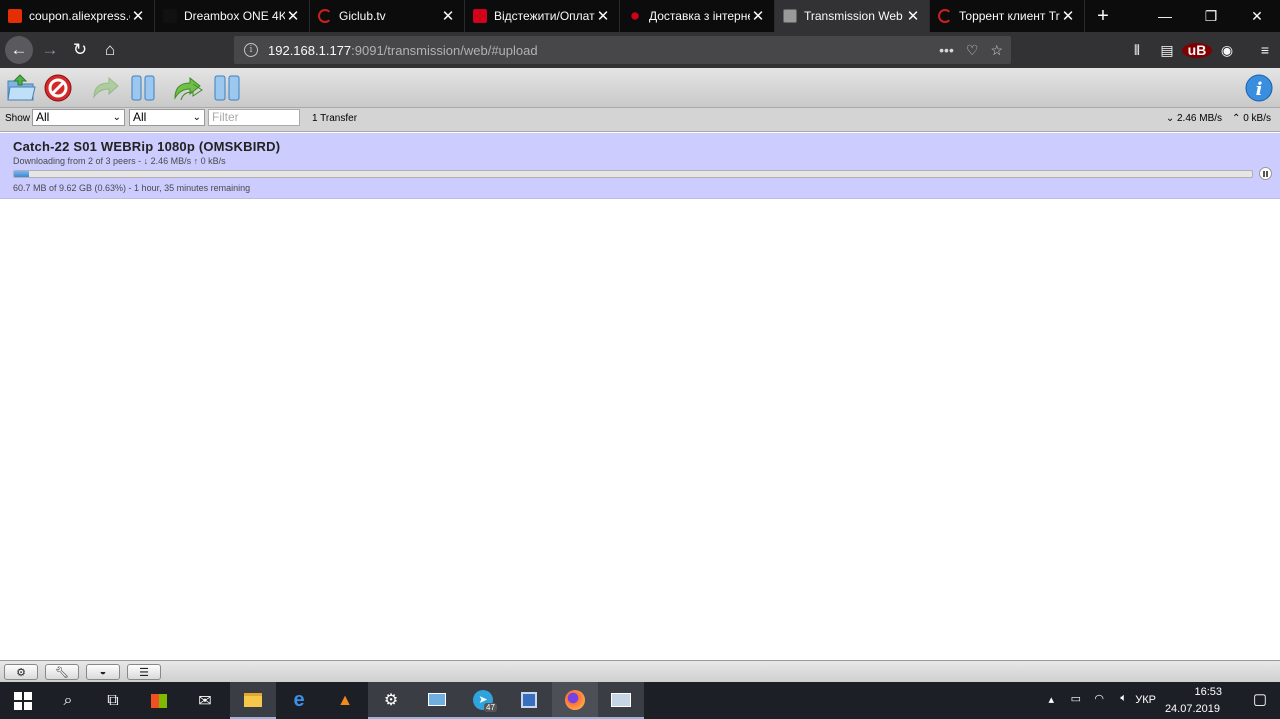  I want to click on windows-logo-icon, so click(23, 700).